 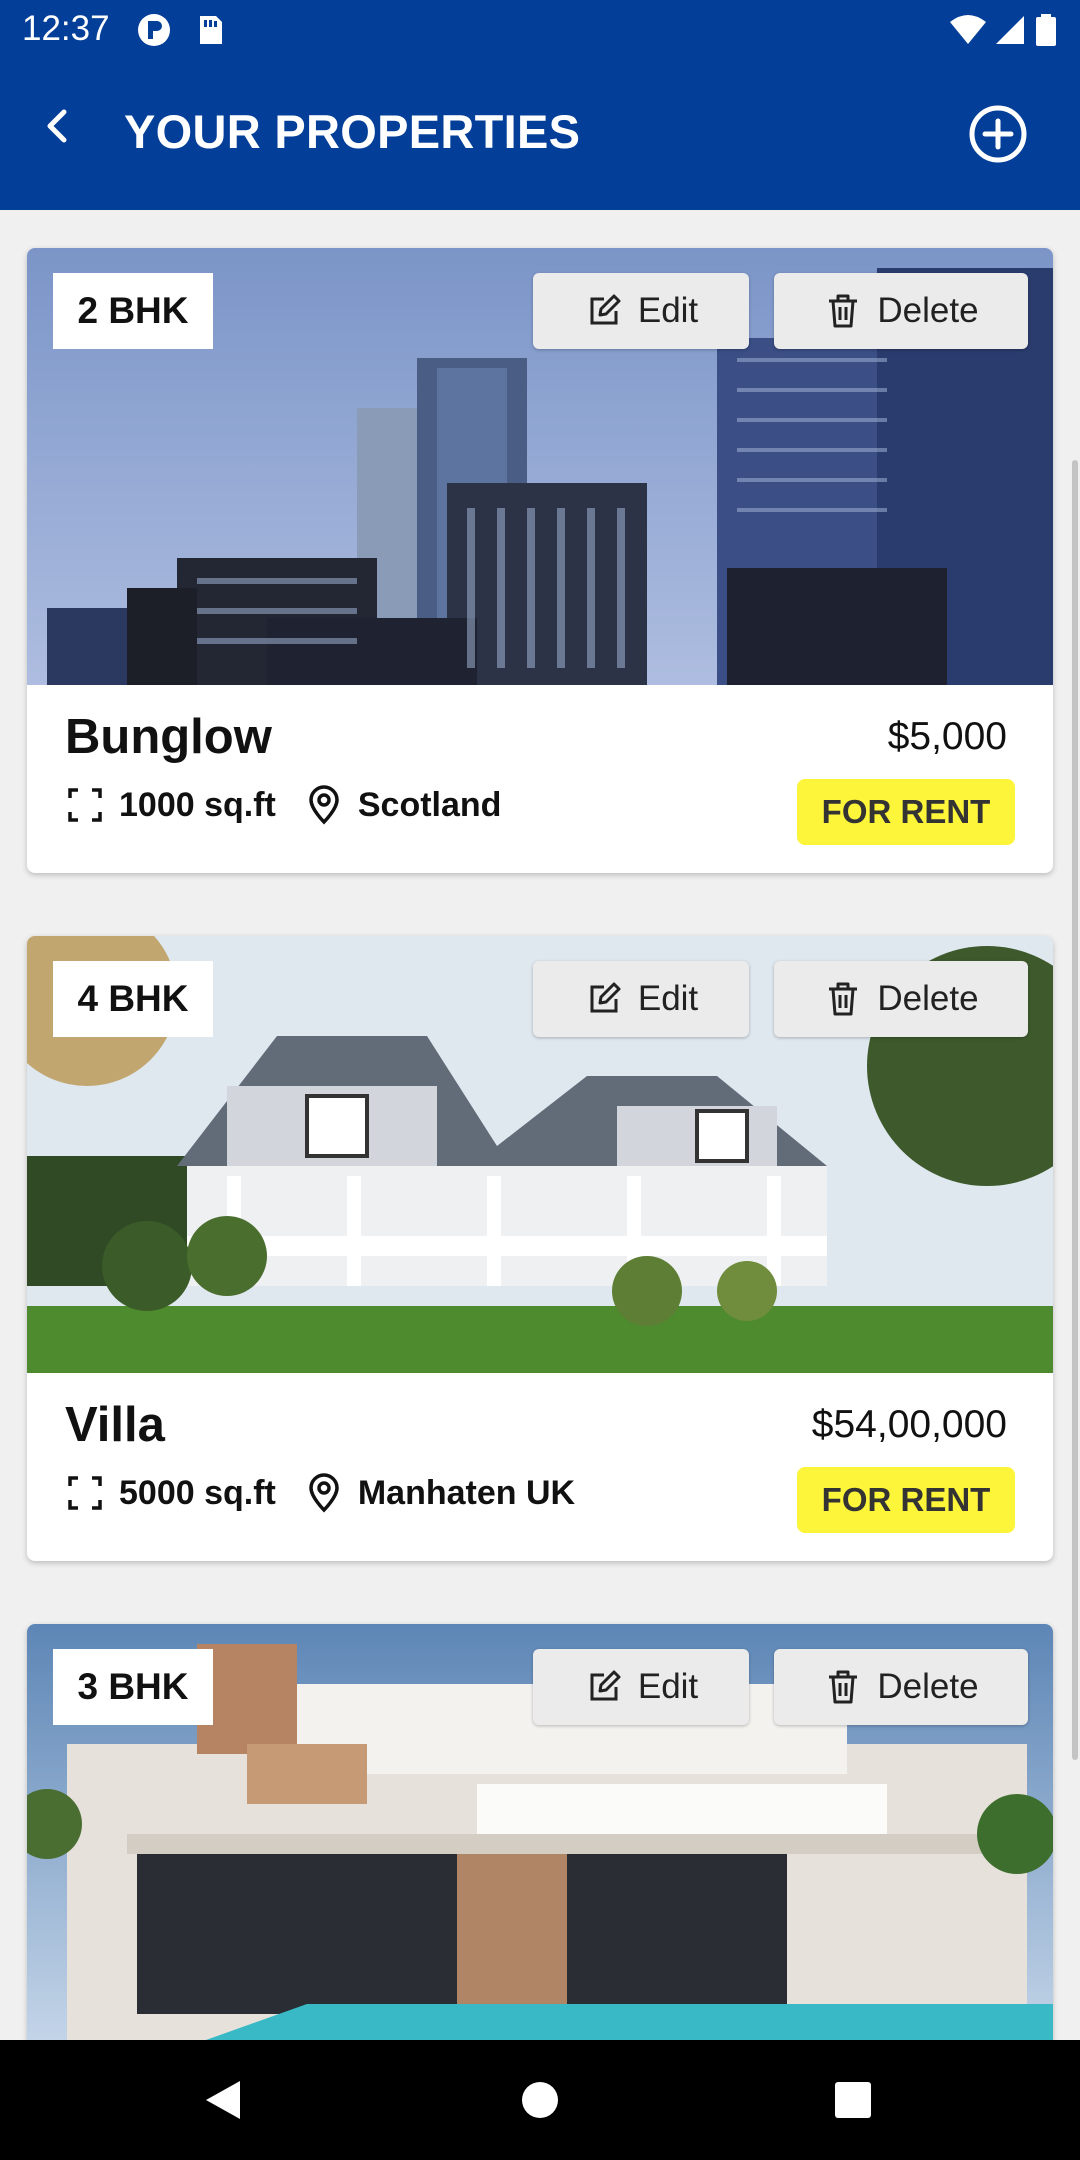 I want to click on sd-card-icon, so click(x=211, y=30).